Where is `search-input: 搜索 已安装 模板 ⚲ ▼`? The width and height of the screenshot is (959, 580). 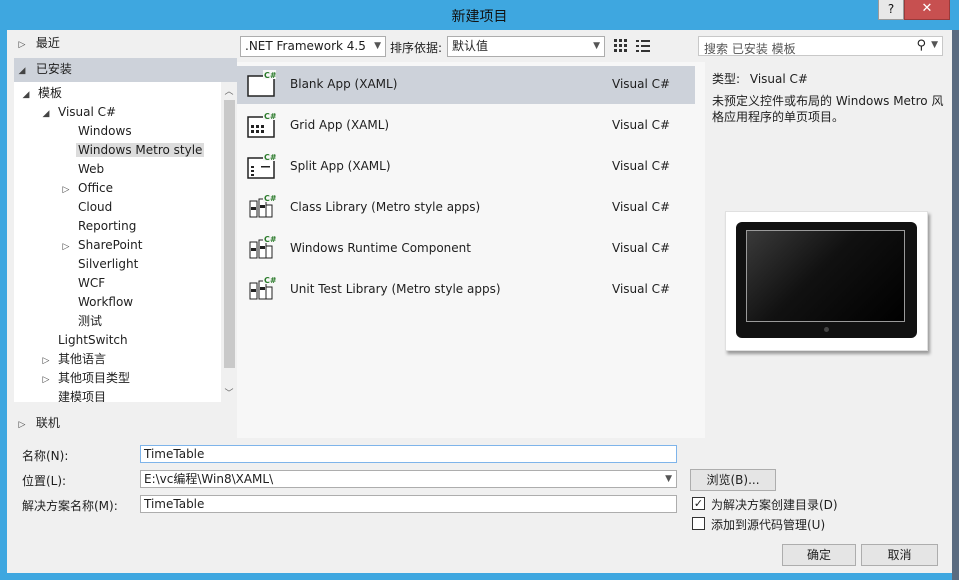 search-input: 搜索 已安装 模板 ⚲ ▼ is located at coordinates (820, 46).